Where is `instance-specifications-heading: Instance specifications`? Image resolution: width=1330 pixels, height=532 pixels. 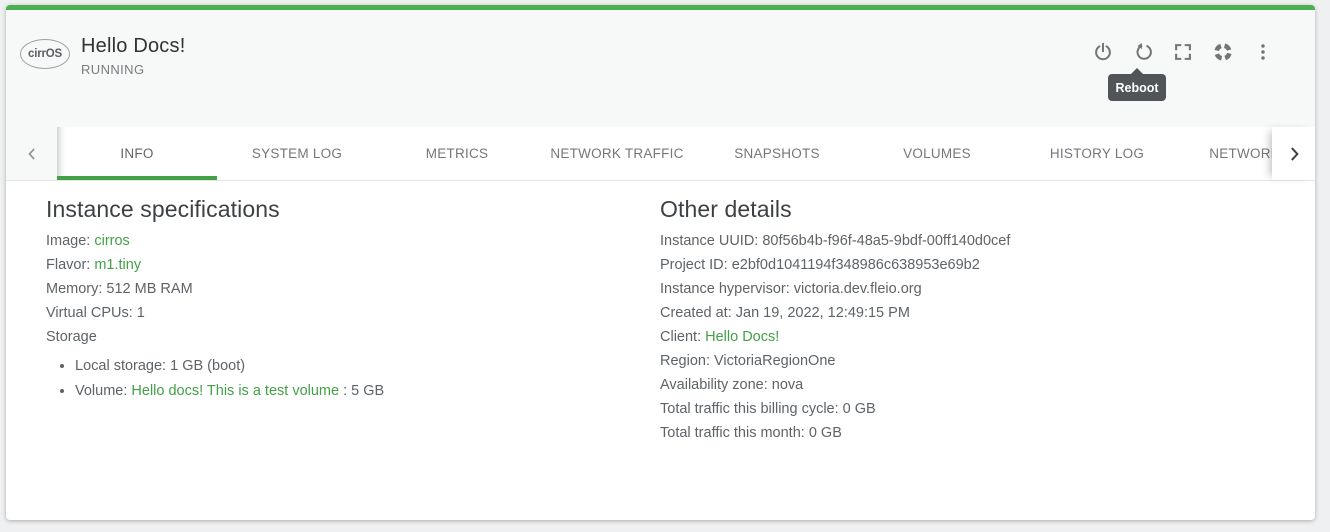
instance-specifications-heading: Instance specifications is located at coordinates (163, 209).